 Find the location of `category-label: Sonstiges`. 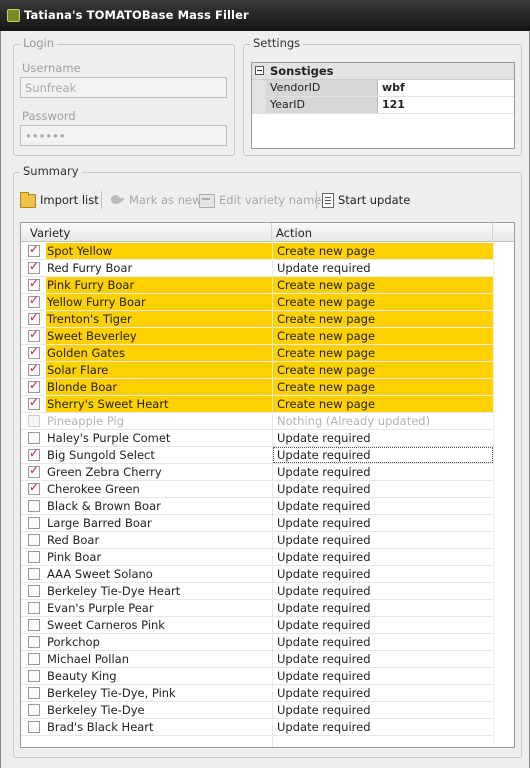

category-label: Sonstiges is located at coordinates (302, 71).